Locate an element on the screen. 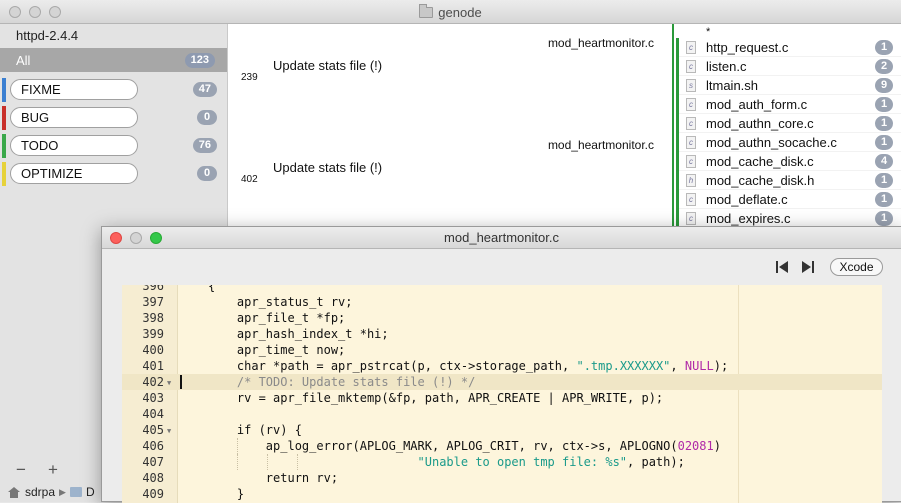  code-source: apr_file_t *fp; is located at coordinates (276, 318).